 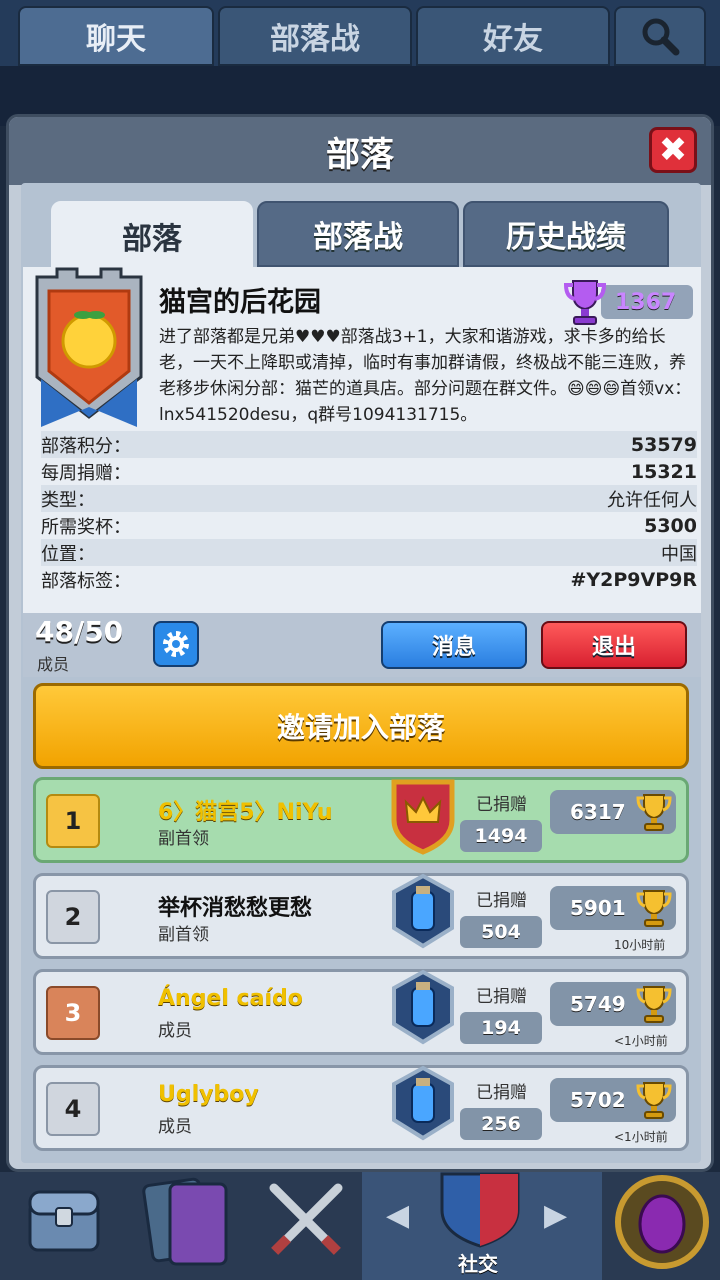 I want to click on tab-friends-label: 好友, so click(x=513, y=39).